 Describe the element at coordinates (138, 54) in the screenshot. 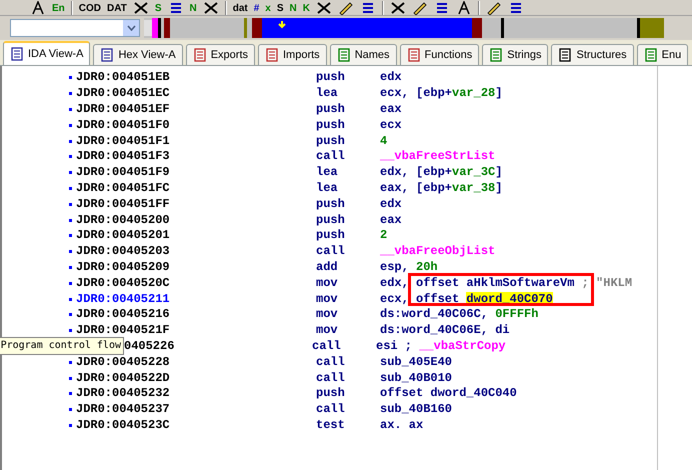

I see `tab: Hex View-A` at that location.